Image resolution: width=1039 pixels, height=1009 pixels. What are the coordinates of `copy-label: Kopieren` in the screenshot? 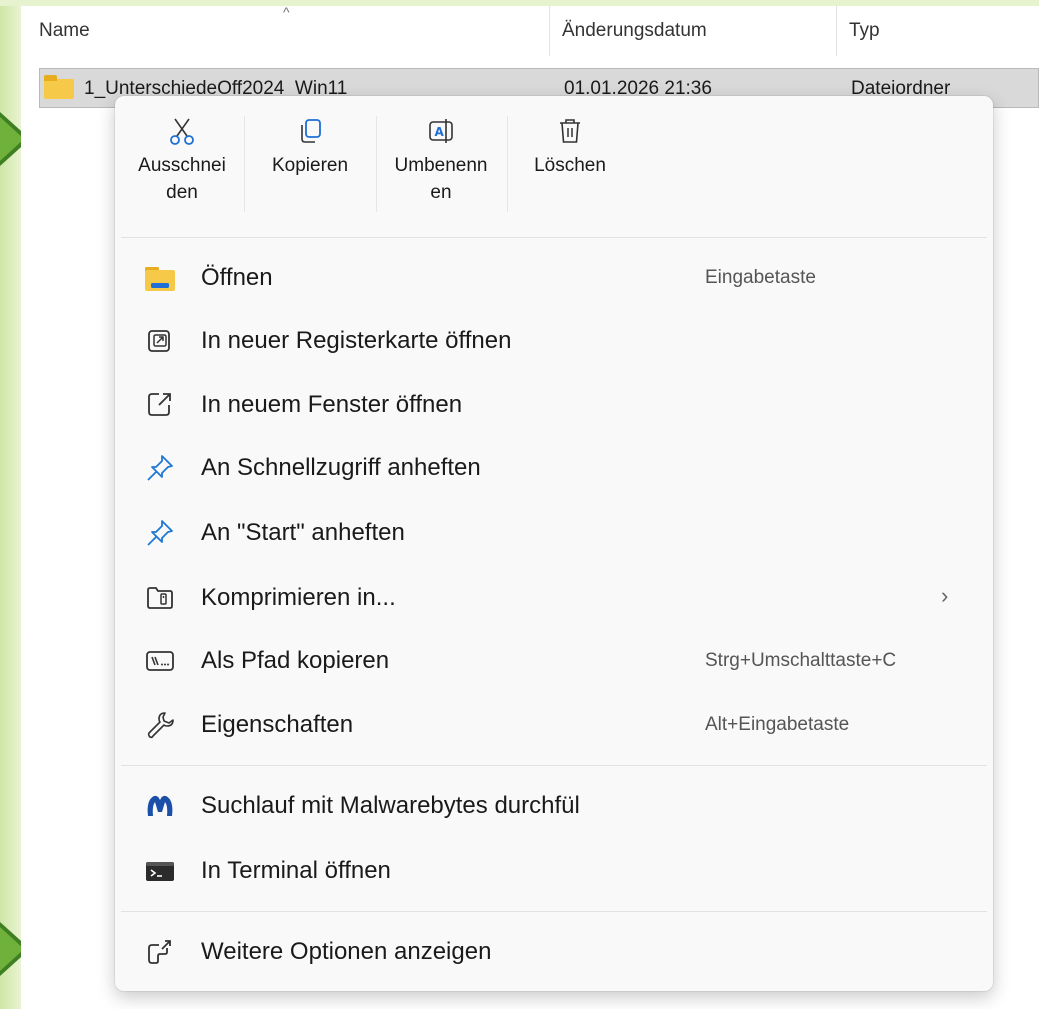 It's located at (310, 165).